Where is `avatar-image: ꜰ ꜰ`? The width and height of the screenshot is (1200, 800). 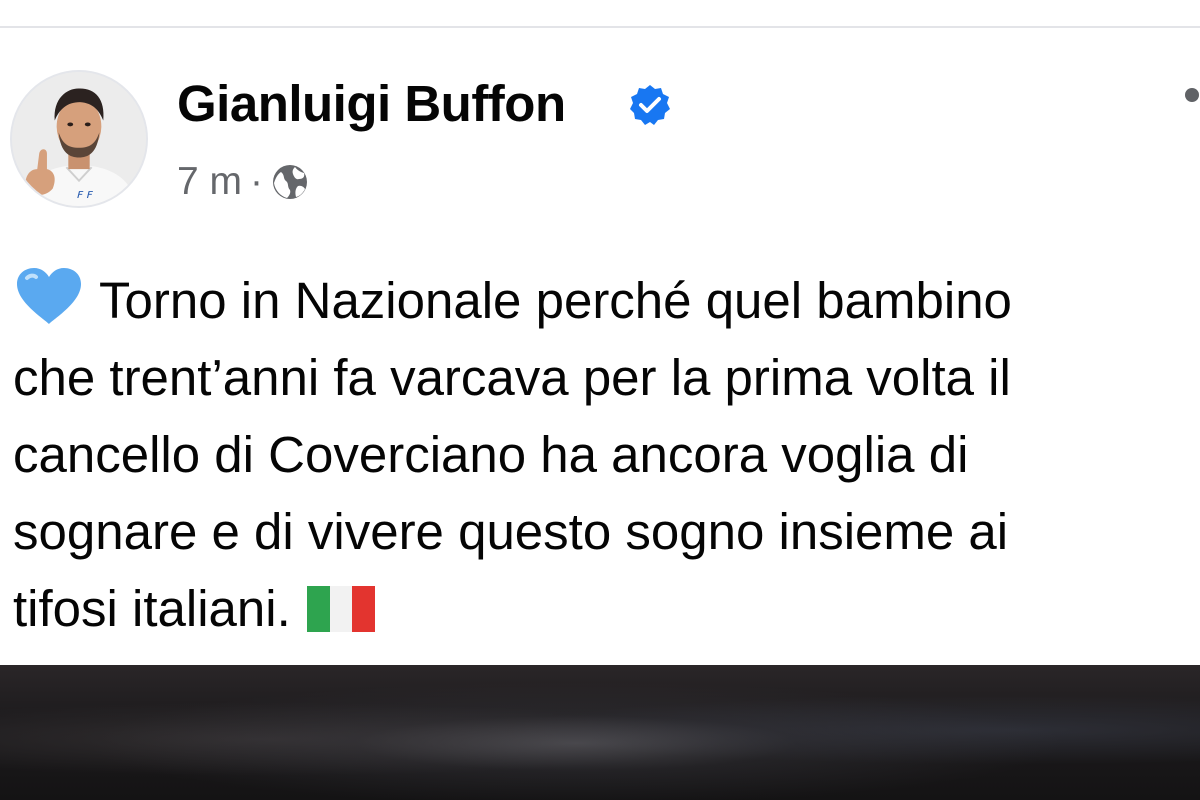 avatar-image: ꜰ ꜰ is located at coordinates (79, 139).